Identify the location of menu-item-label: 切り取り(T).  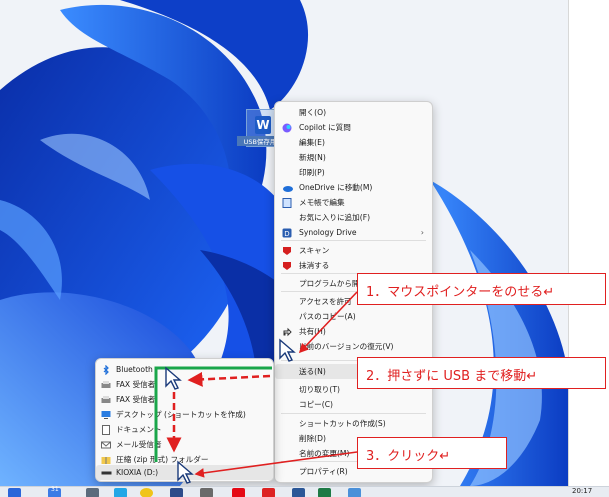
(319, 389).